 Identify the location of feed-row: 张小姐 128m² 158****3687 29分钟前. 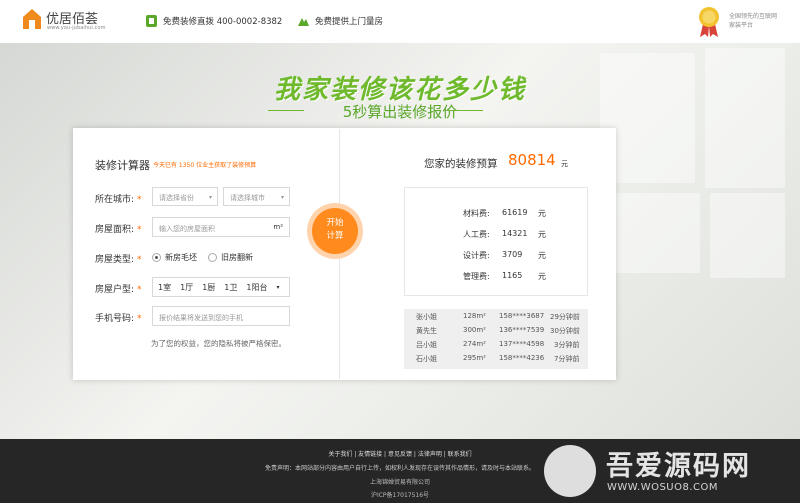
(498, 316).